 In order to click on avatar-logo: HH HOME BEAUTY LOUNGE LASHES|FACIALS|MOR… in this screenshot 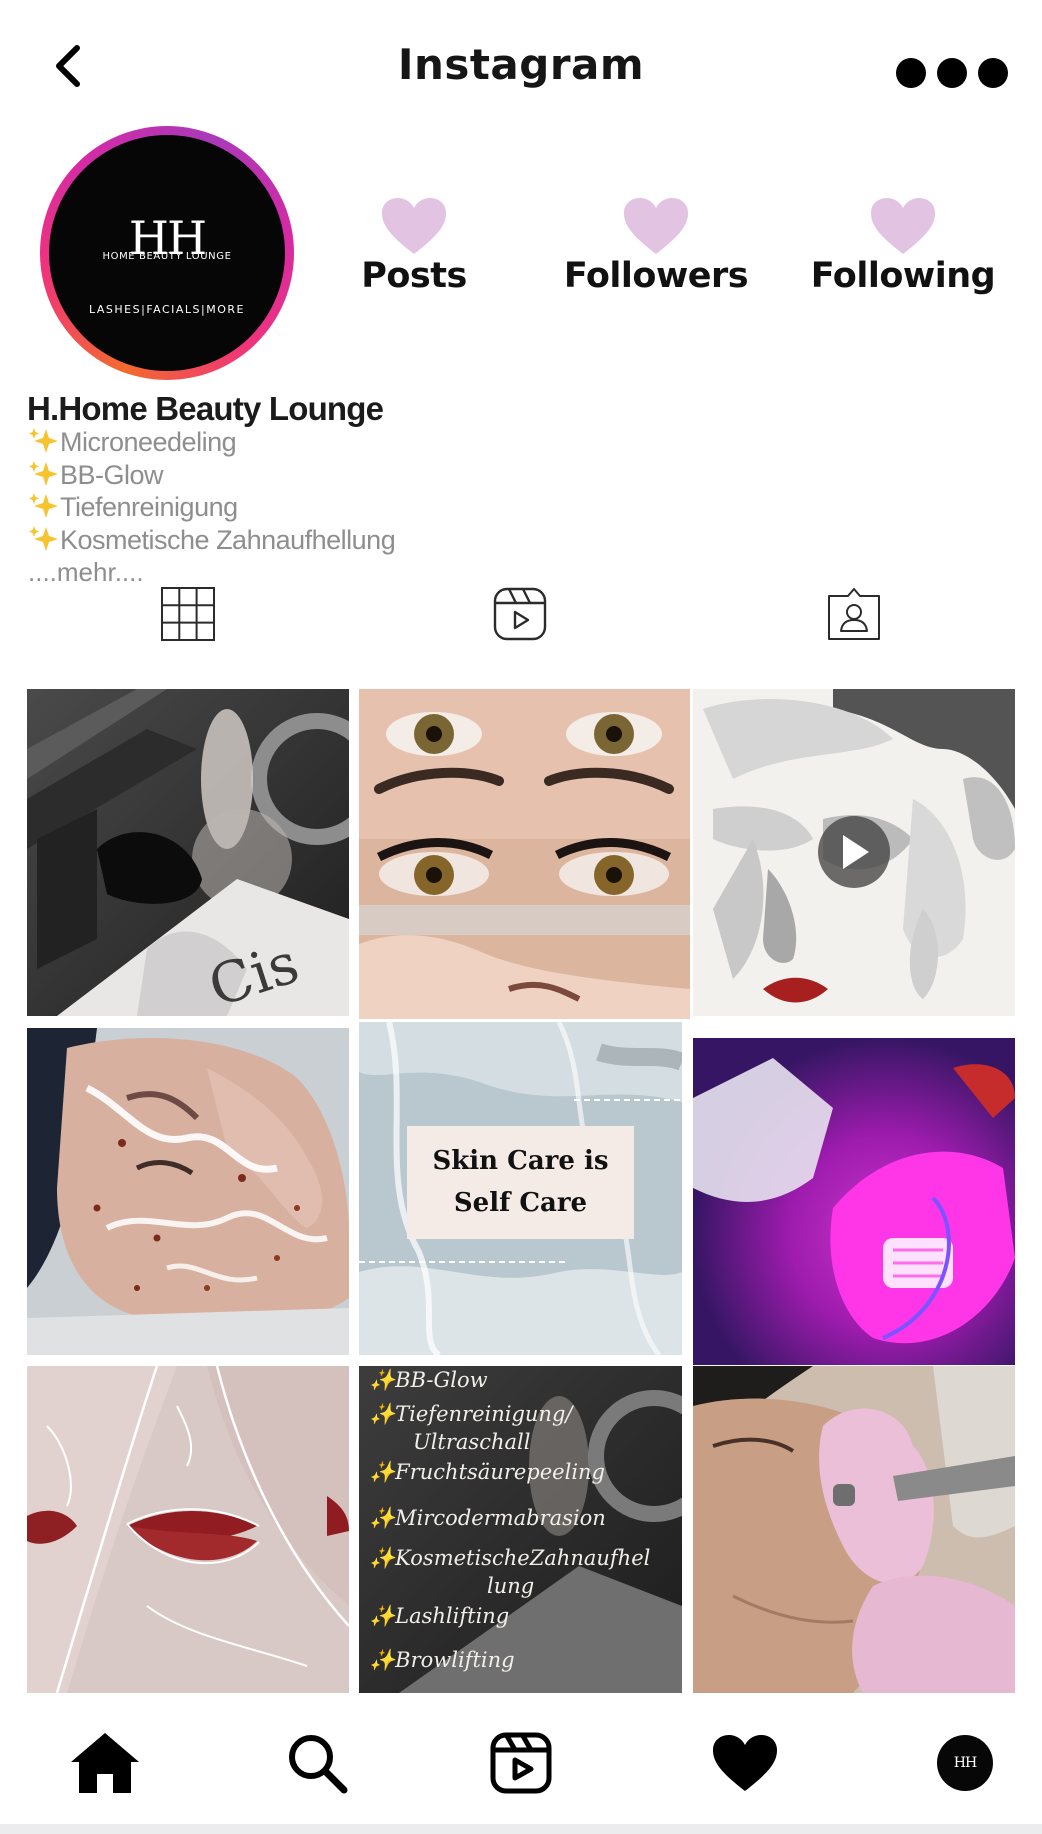, I will do `click(167, 253)`.